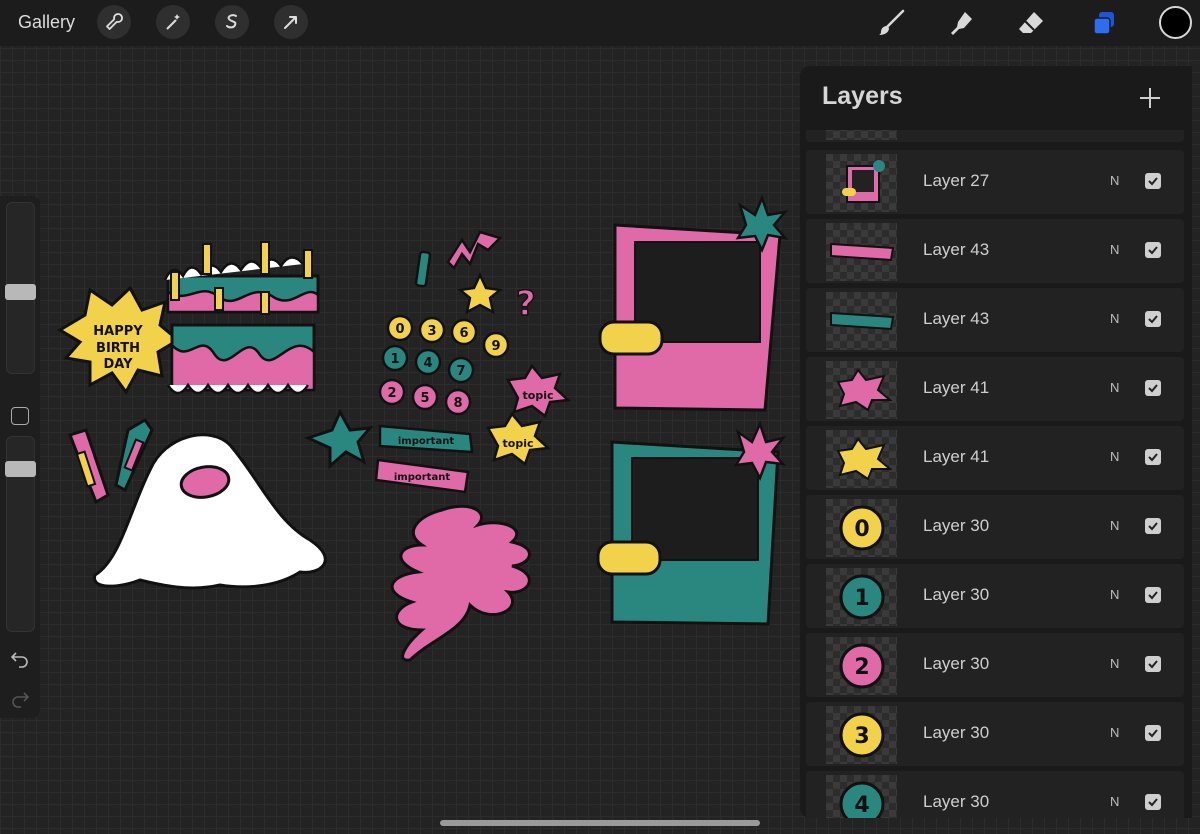  I want to click on transform-button, so click(291, 22).